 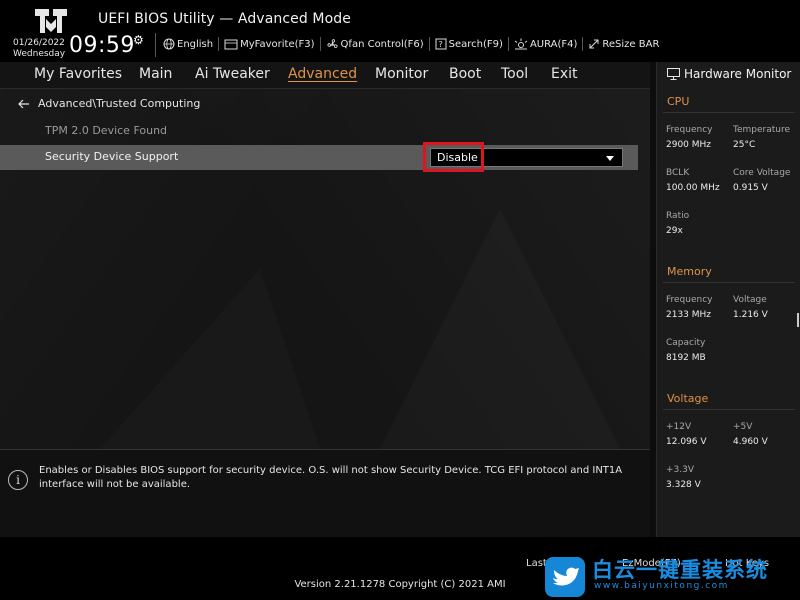 I want to click on memory-frequency-value: 2133 MHz, so click(x=689, y=315).